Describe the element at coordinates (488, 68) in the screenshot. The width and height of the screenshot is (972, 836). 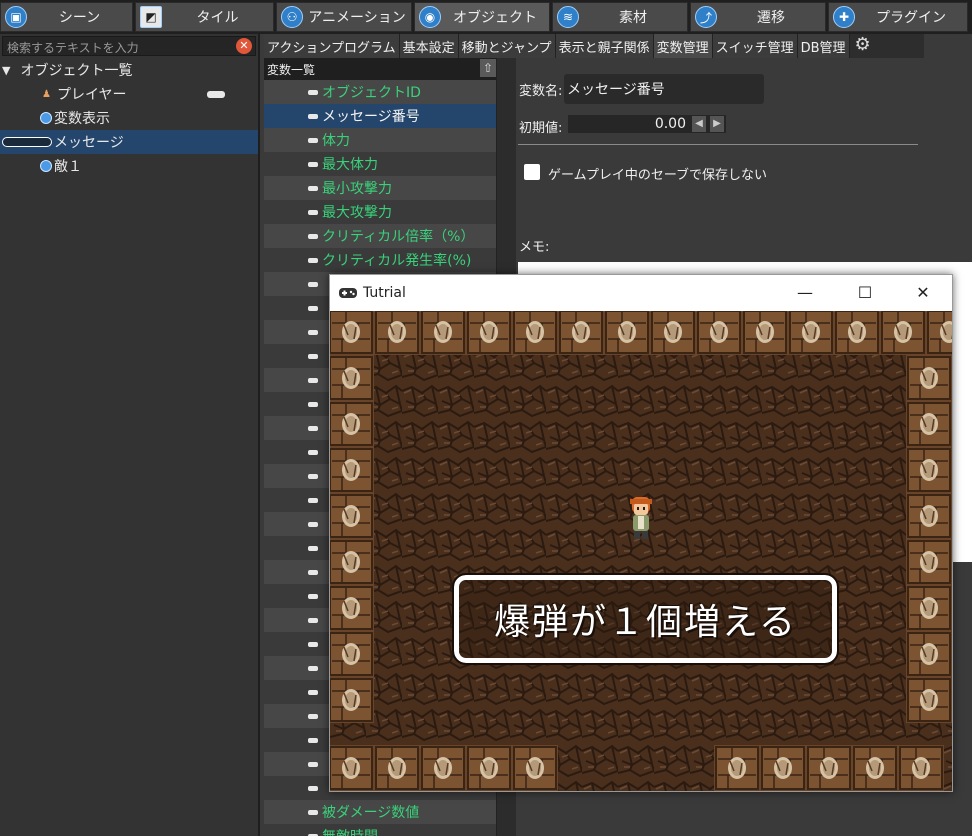
I see `scroll-up-icon: ⇧` at that location.